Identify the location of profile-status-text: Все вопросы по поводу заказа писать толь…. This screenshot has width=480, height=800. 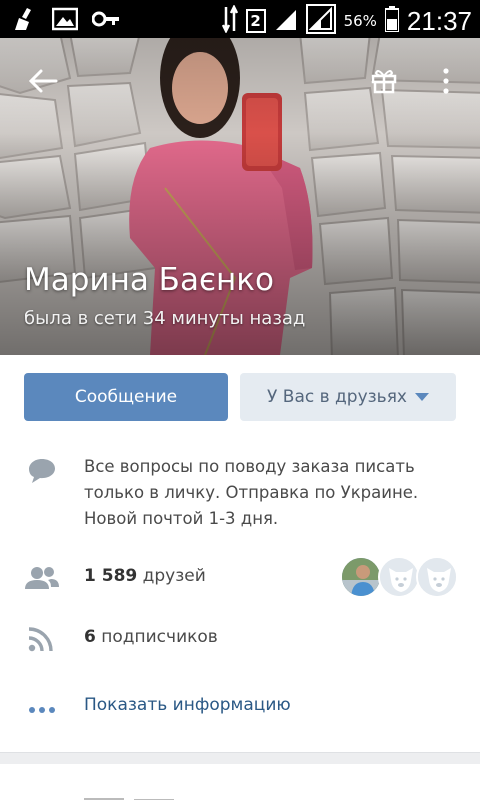
(251, 492).